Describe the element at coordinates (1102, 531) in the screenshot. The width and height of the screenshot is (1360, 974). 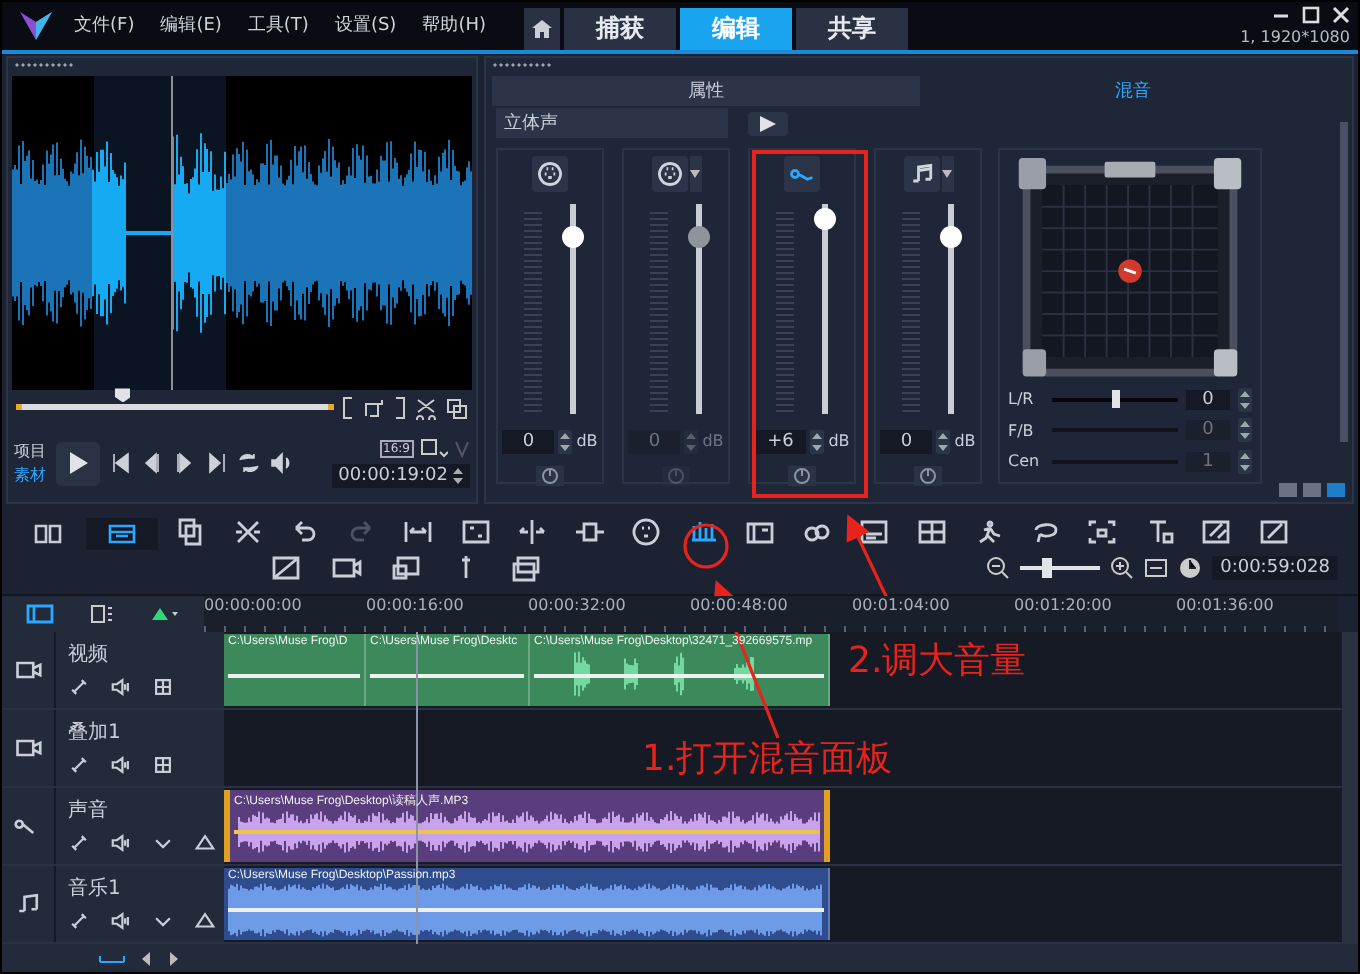
I see `frame-icon` at that location.